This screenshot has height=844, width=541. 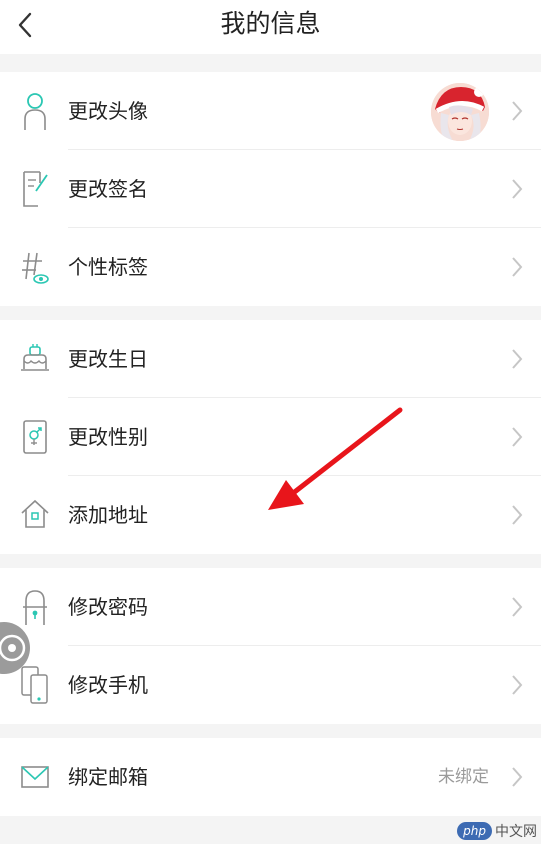 I want to click on gender-icon, so click(x=35, y=437).